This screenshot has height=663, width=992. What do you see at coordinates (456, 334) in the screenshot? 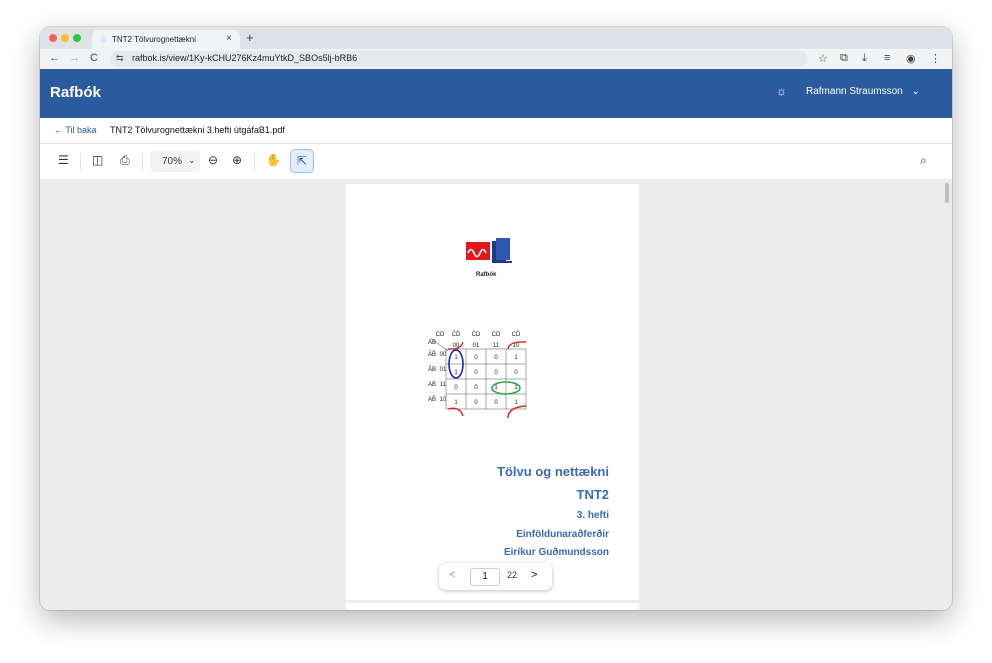
I see `kmap-col-var: C̄D̄` at bounding box center [456, 334].